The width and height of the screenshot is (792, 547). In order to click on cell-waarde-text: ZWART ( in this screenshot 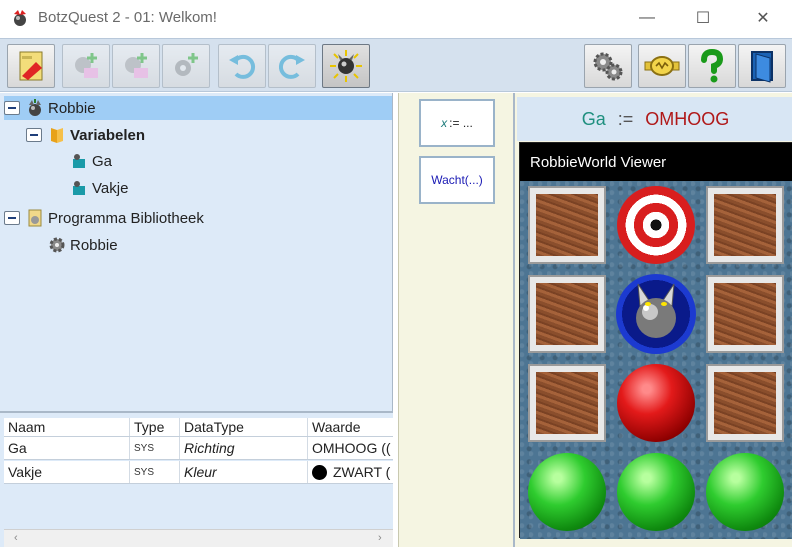, I will do `click(362, 472)`.